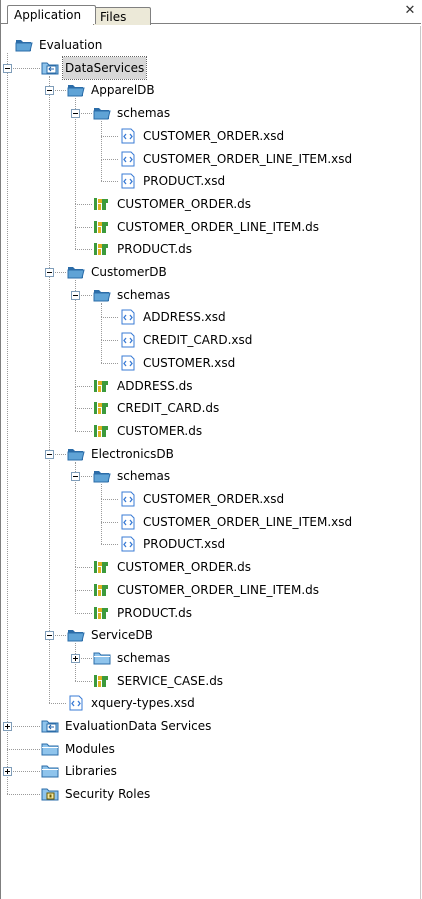  What do you see at coordinates (143, 703) in the screenshot?
I see `tree-item-label: xquery-types.xsd` at bounding box center [143, 703].